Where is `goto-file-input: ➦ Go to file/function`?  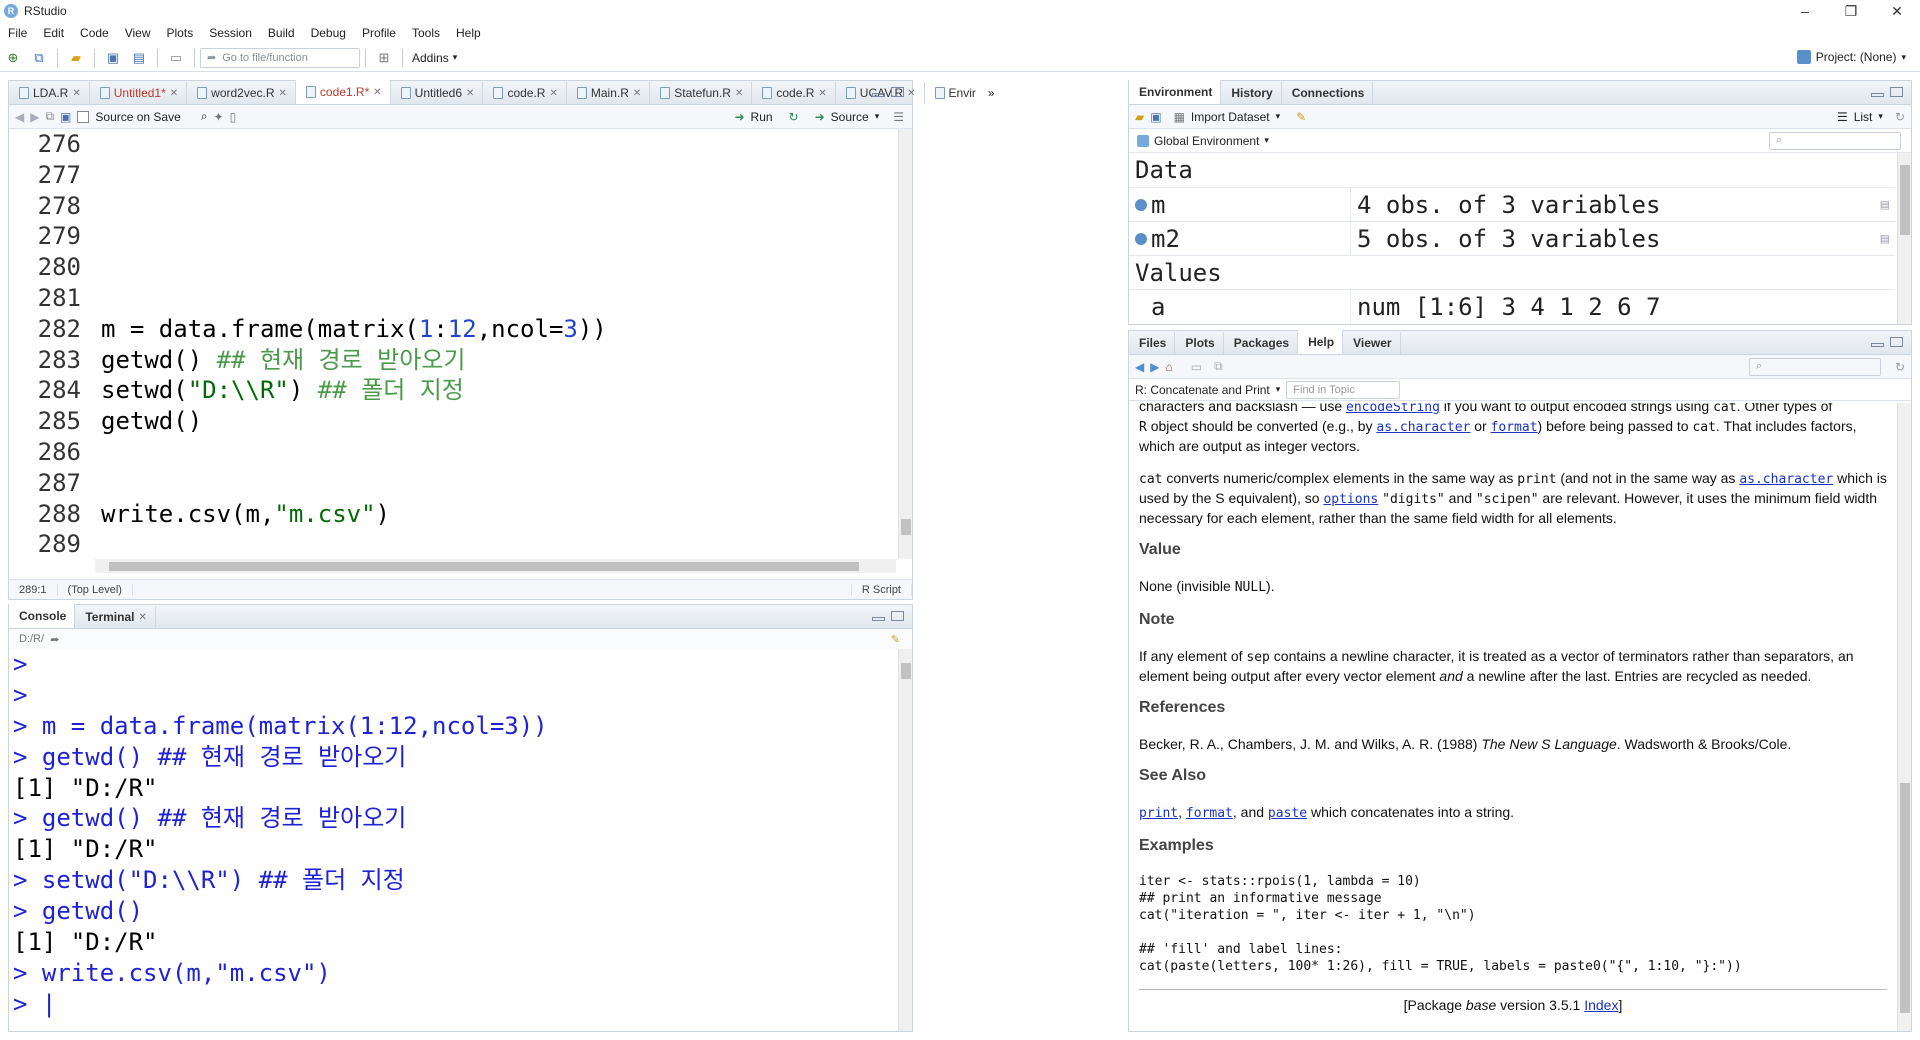 goto-file-input: ➦ Go to file/function is located at coordinates (280, 57).